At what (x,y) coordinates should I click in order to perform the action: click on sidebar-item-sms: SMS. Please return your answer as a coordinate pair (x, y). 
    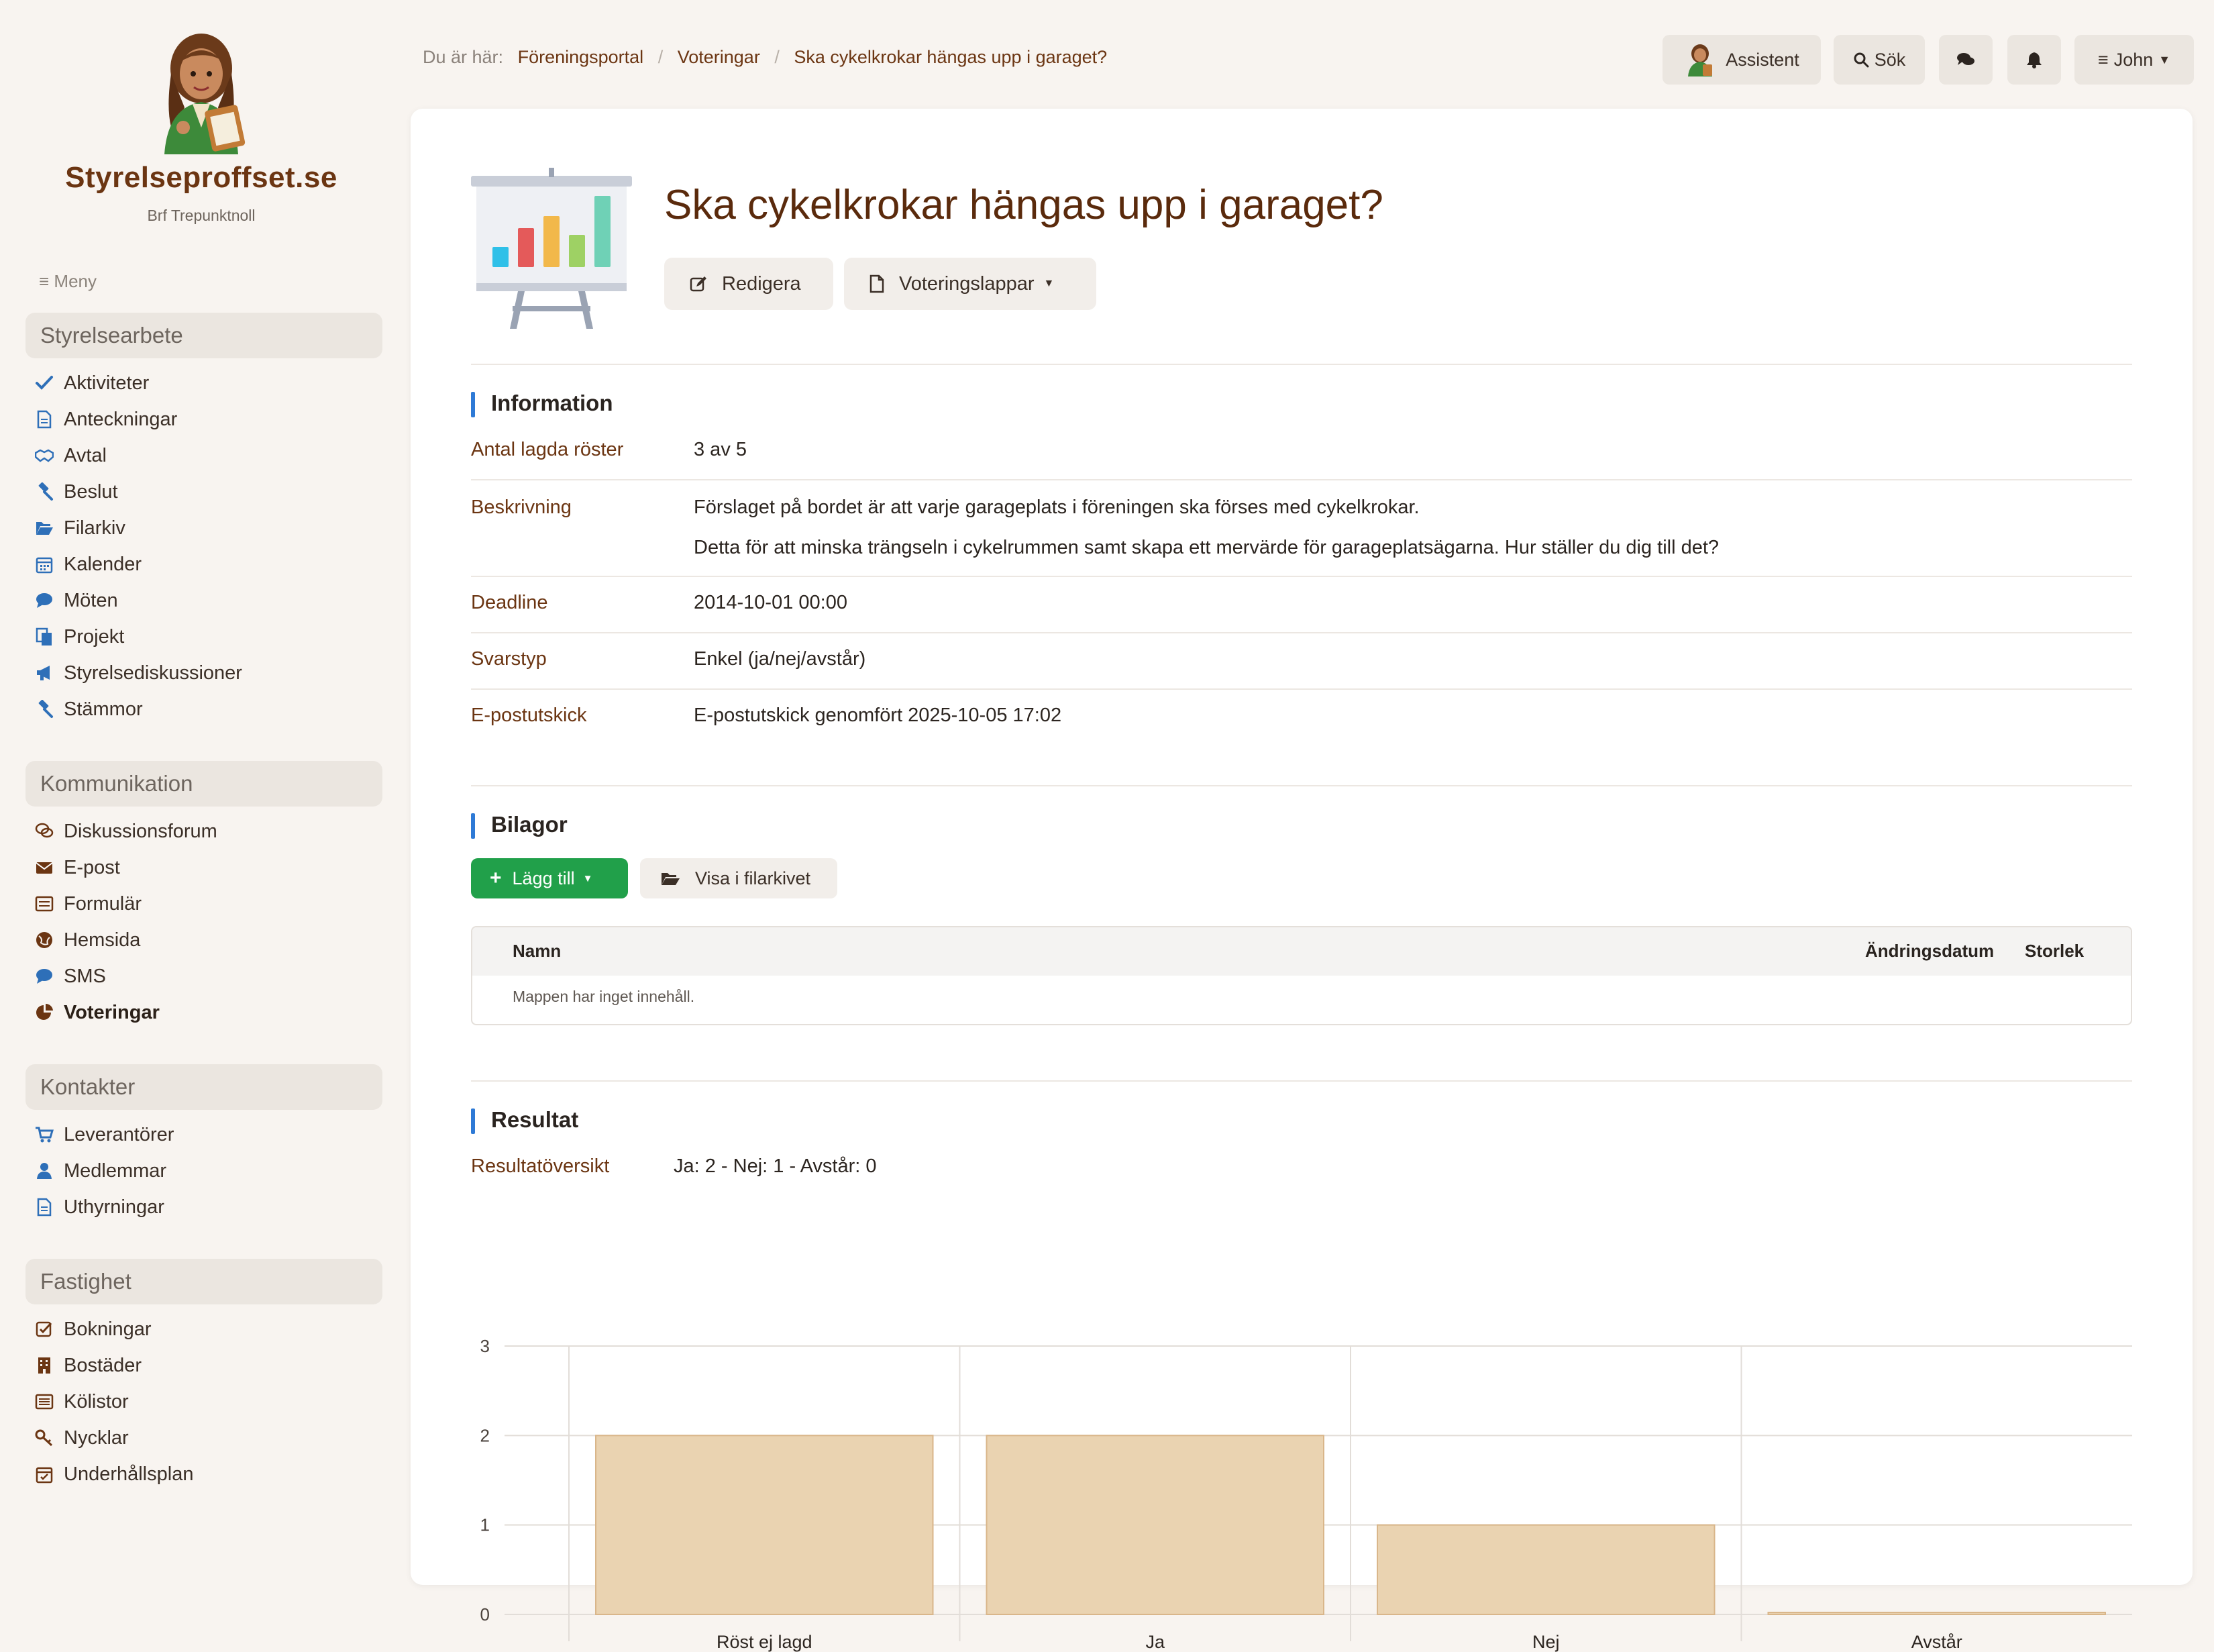
    Looking at the image, I should click on (203, 976).